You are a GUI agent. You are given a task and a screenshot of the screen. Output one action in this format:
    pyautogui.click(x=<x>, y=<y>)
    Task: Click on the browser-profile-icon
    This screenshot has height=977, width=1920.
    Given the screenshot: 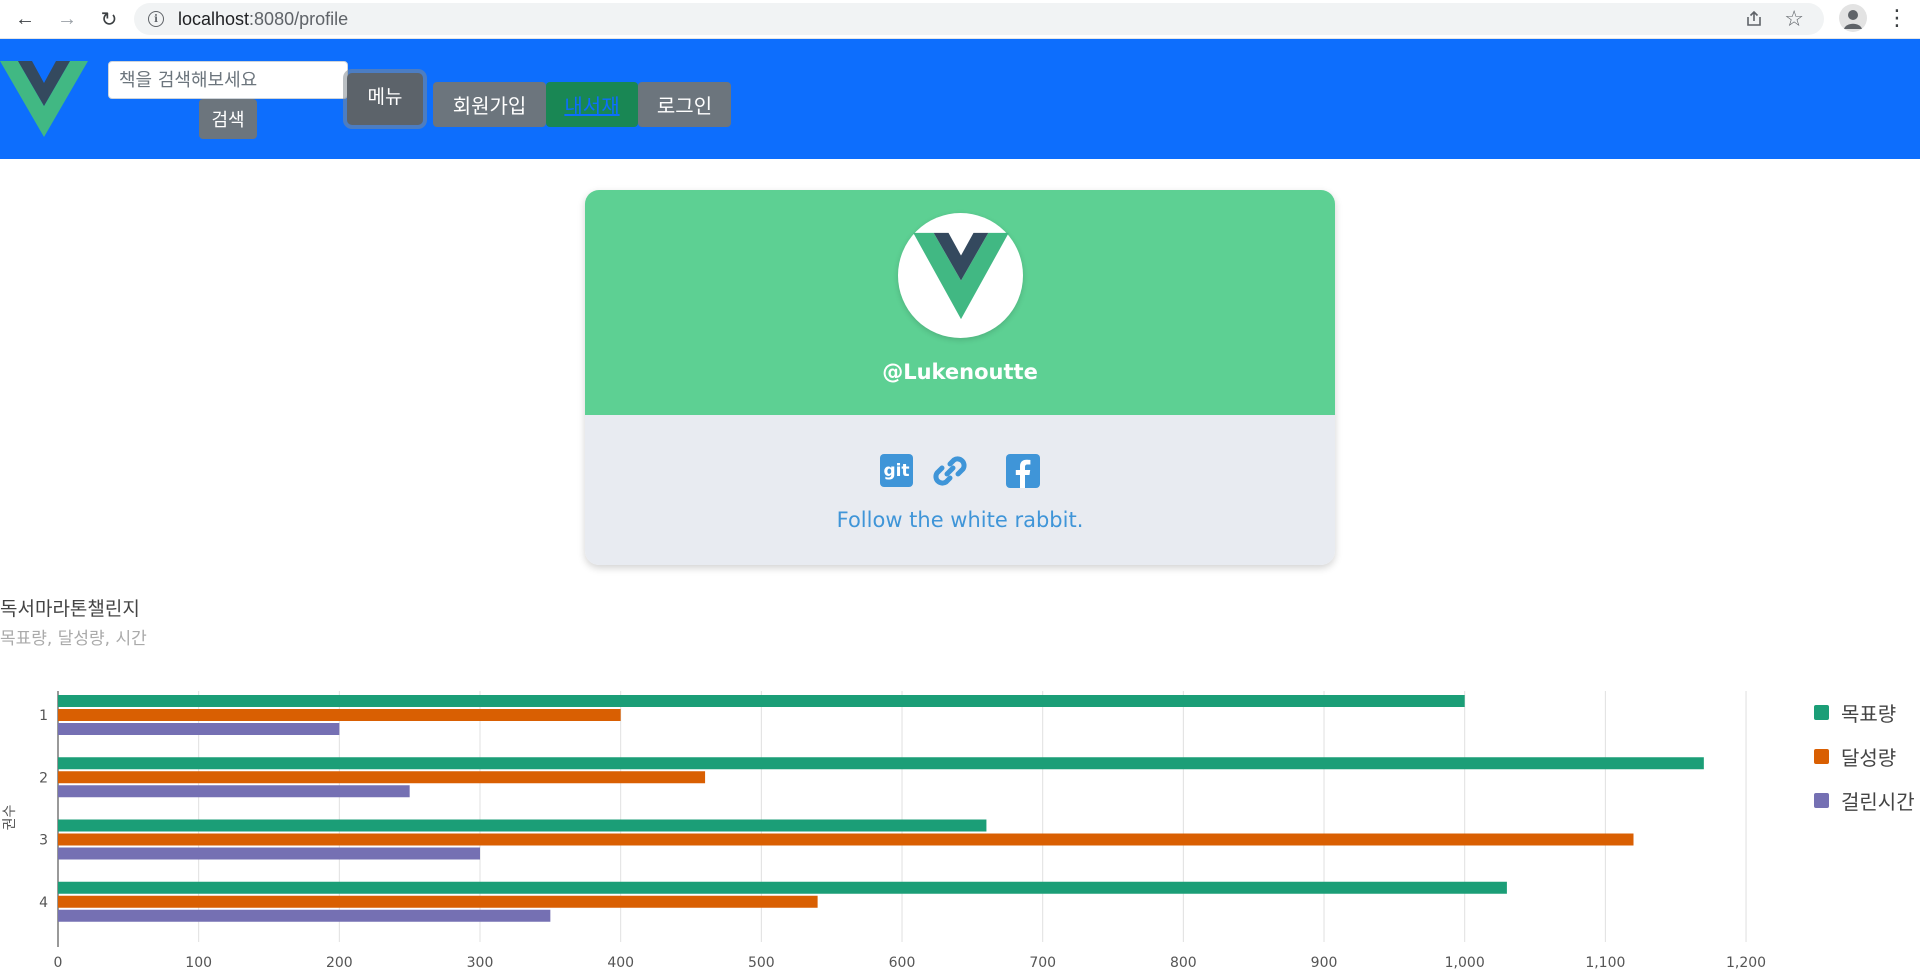 What is the action you would take?
    pyautogui.click(x=1853, y=18)
    